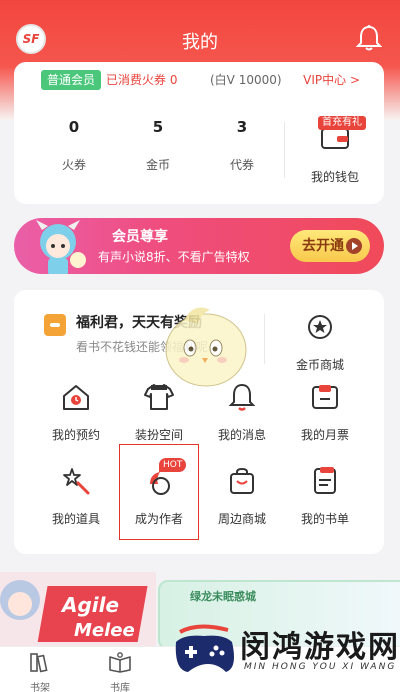 Image resolution: width=400 pixels, height=692 pixels. Describe the element at coordinates (323, 246) in the screenshot. I see `activate-label: 去开通` at that location.